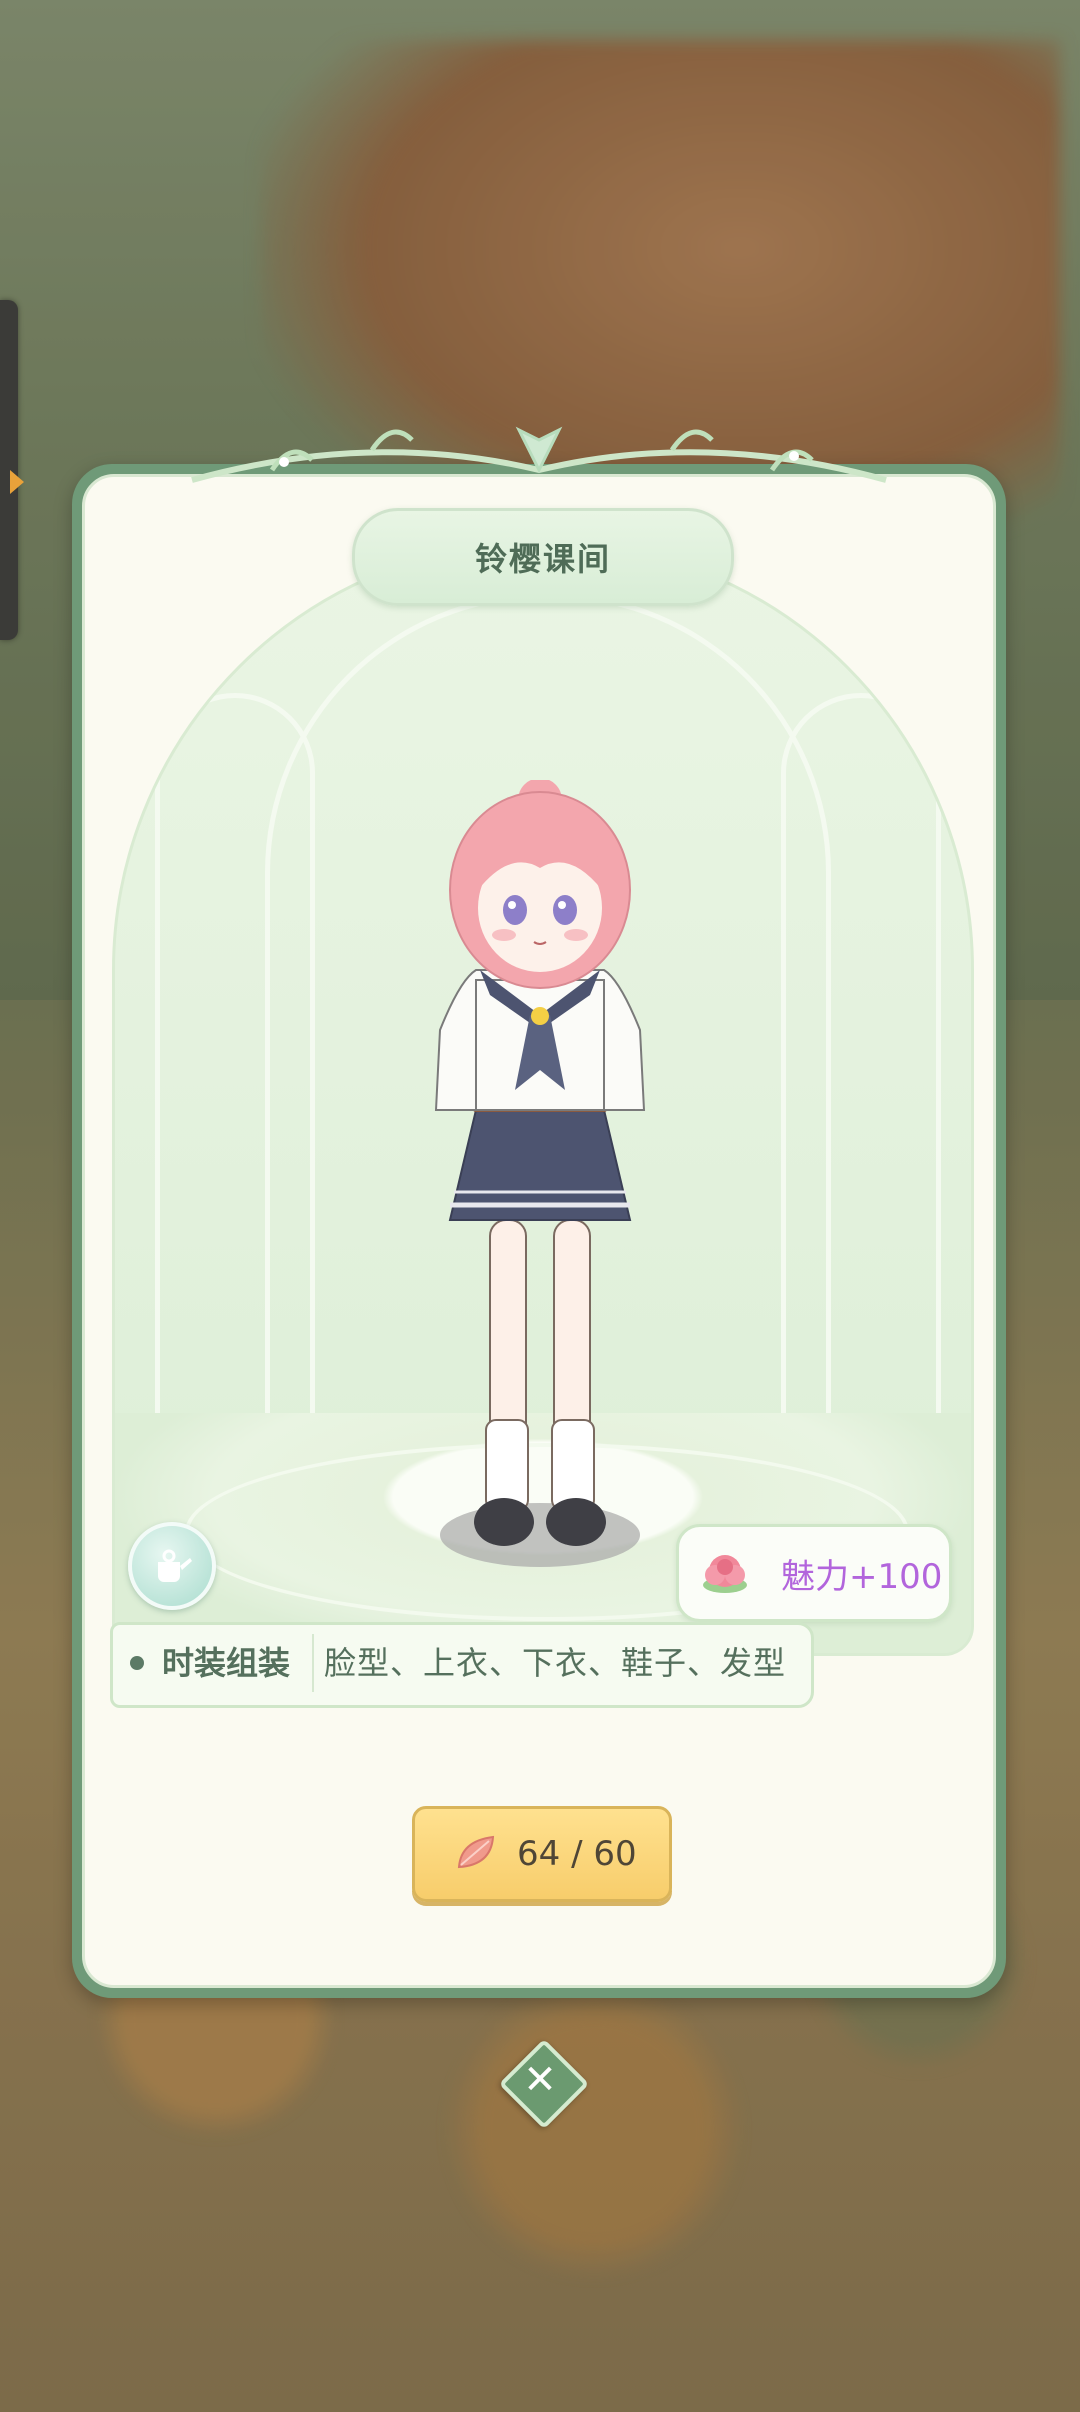  I want to click on watering-can-icon, so click(175, 1565).